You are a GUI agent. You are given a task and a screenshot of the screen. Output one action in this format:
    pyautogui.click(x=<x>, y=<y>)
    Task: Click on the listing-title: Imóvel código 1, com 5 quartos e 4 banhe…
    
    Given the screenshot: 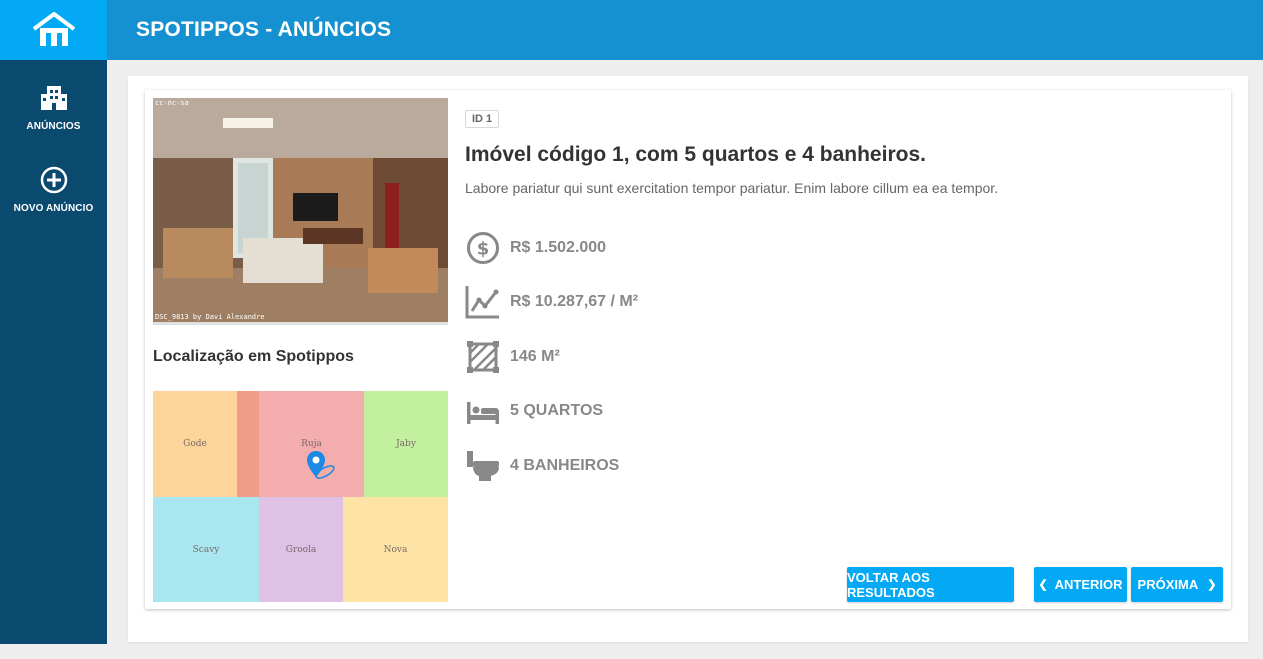 What is the action you would take?
    pyautogui.click(x=695, y=154)
    